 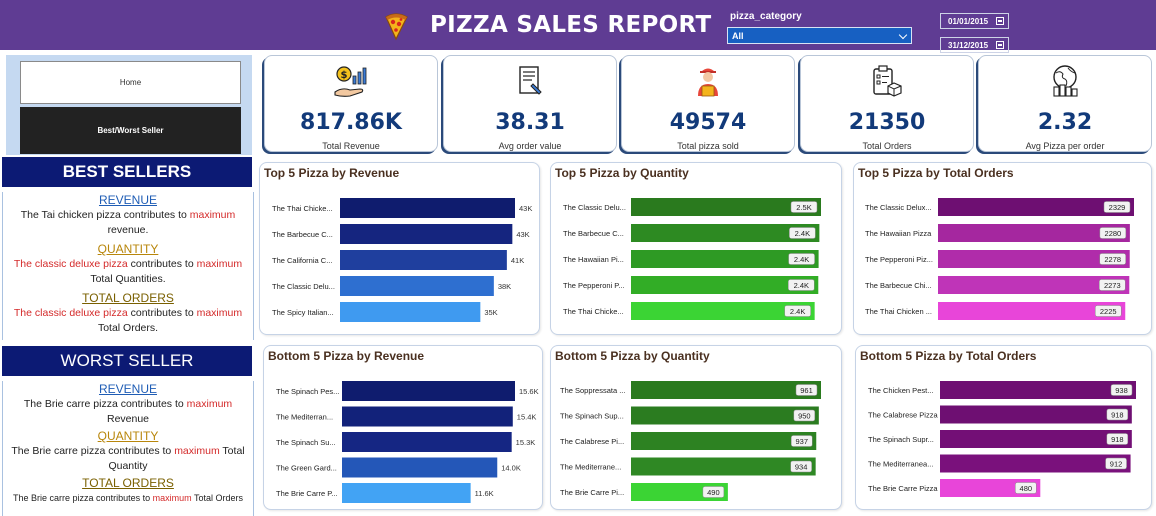 What do you see at coordinates (1108, 311) in the screenshot?
I see `data-label: 2225` at bounding box center [1108, 311].